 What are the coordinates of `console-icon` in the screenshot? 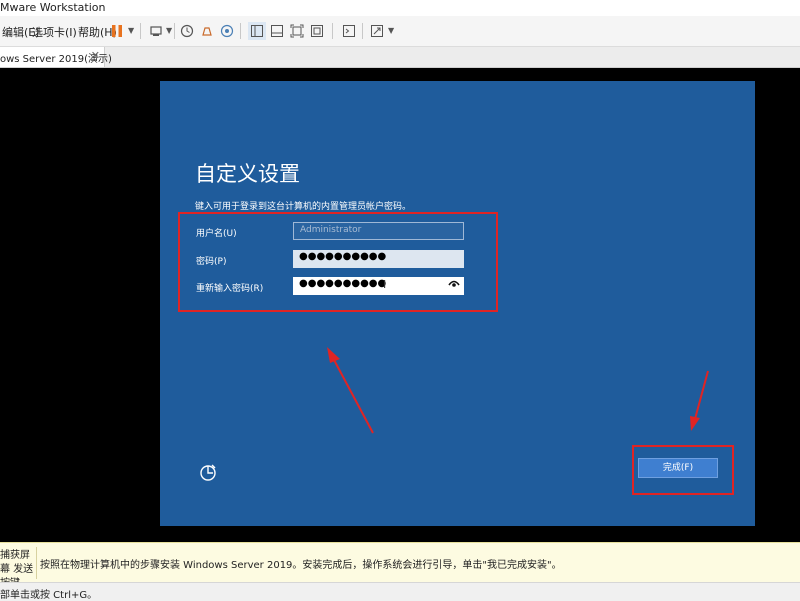 It's located at (349, 31).